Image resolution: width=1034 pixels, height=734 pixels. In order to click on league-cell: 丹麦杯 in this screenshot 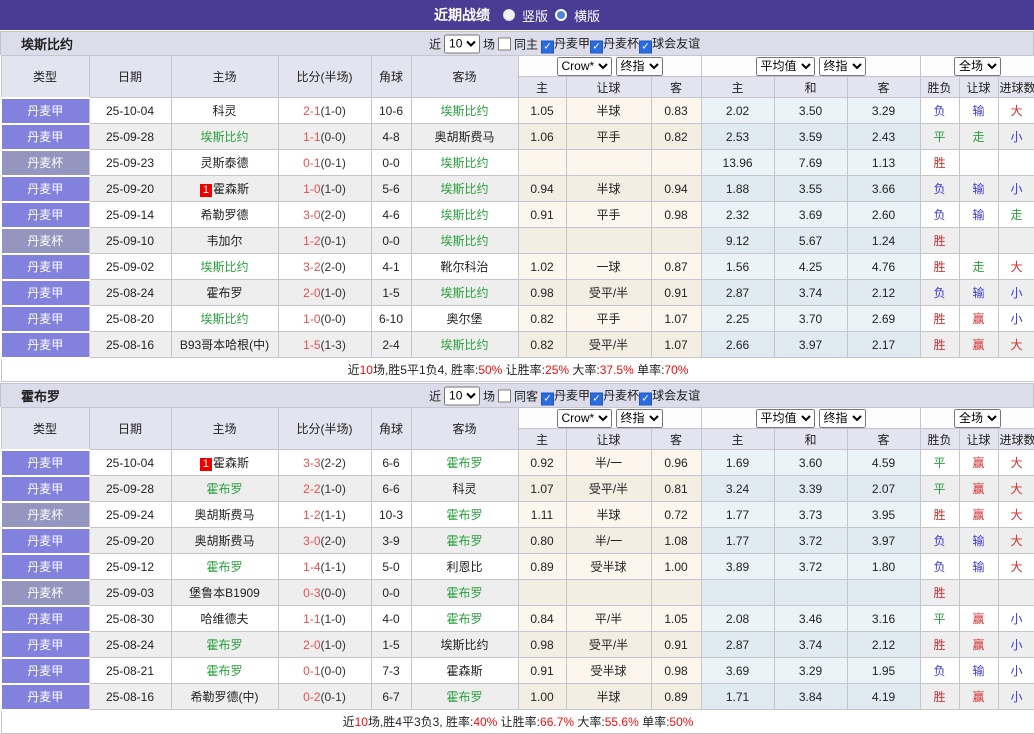, I will do `click(45, 592)`.